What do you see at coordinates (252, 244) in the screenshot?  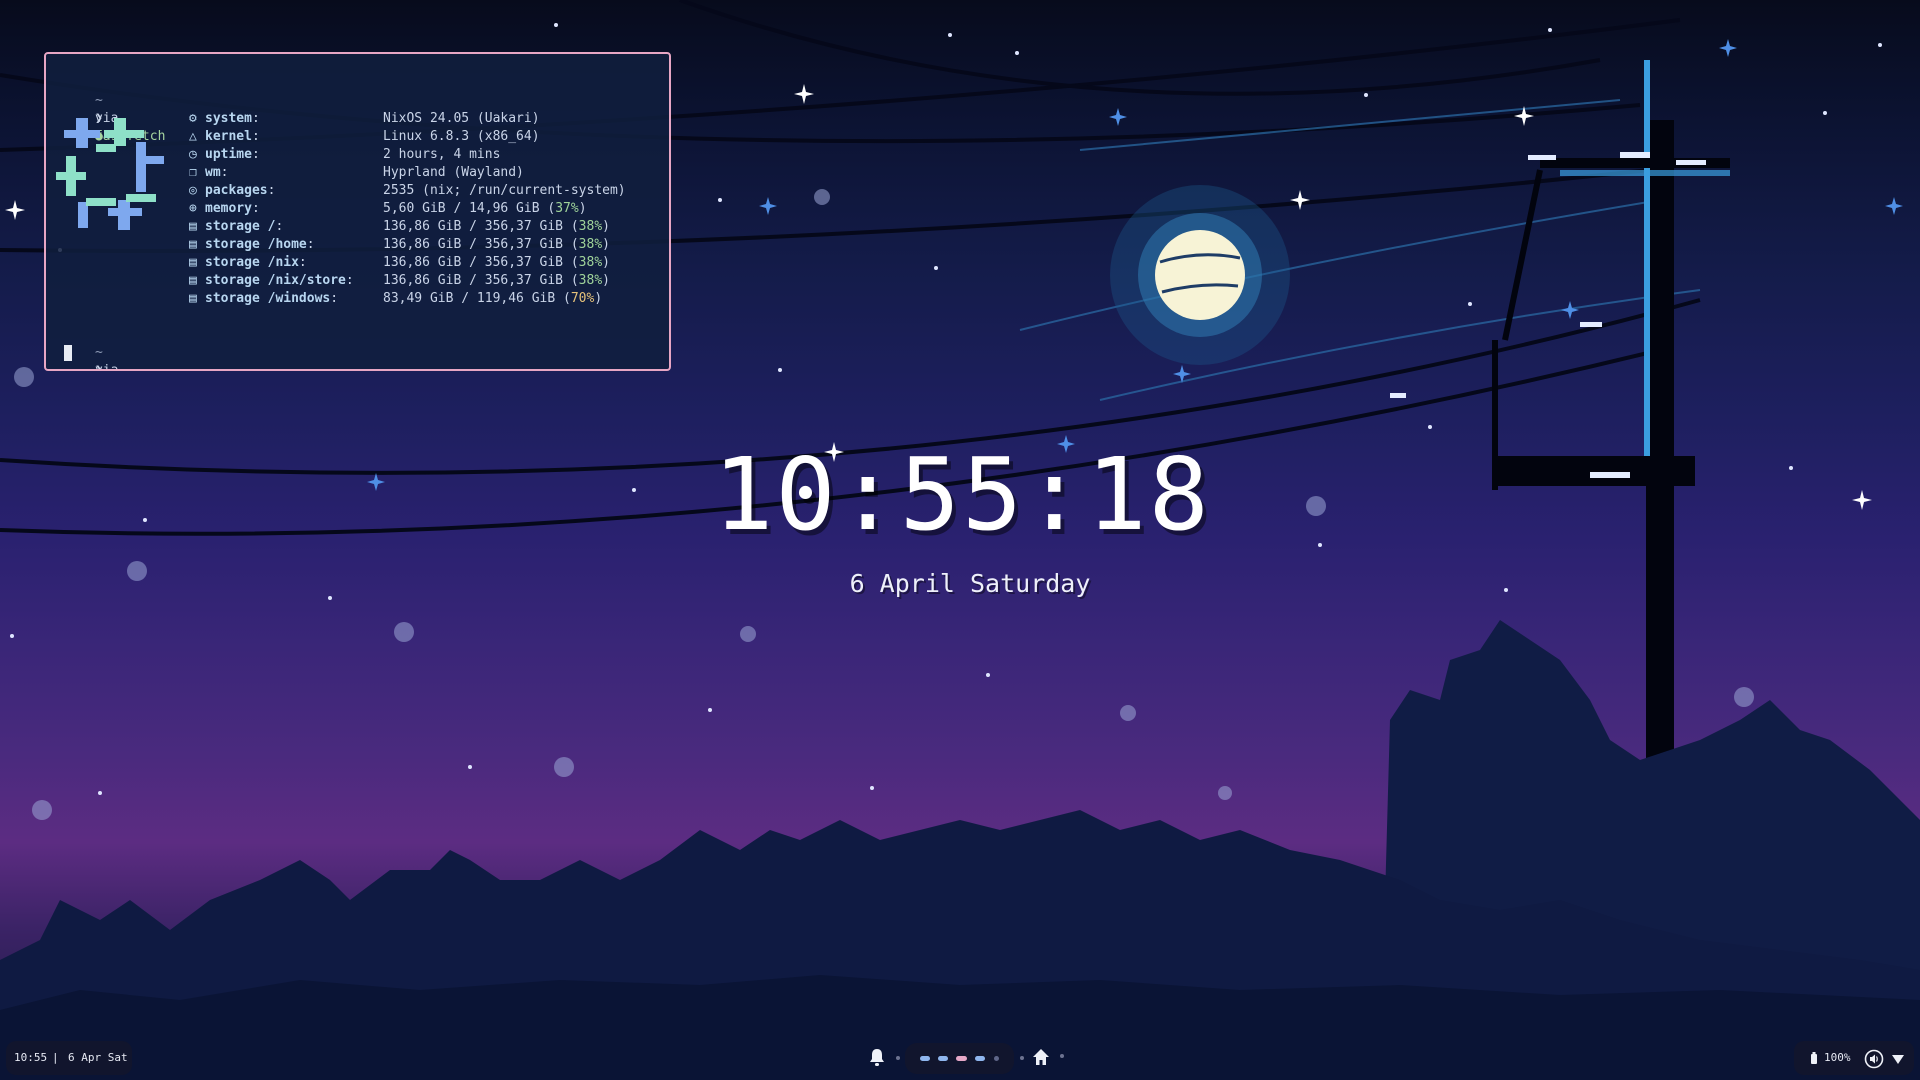 I see `ff-row-storage-home: ▤ storage /home:` at bounding box center [252, 244].